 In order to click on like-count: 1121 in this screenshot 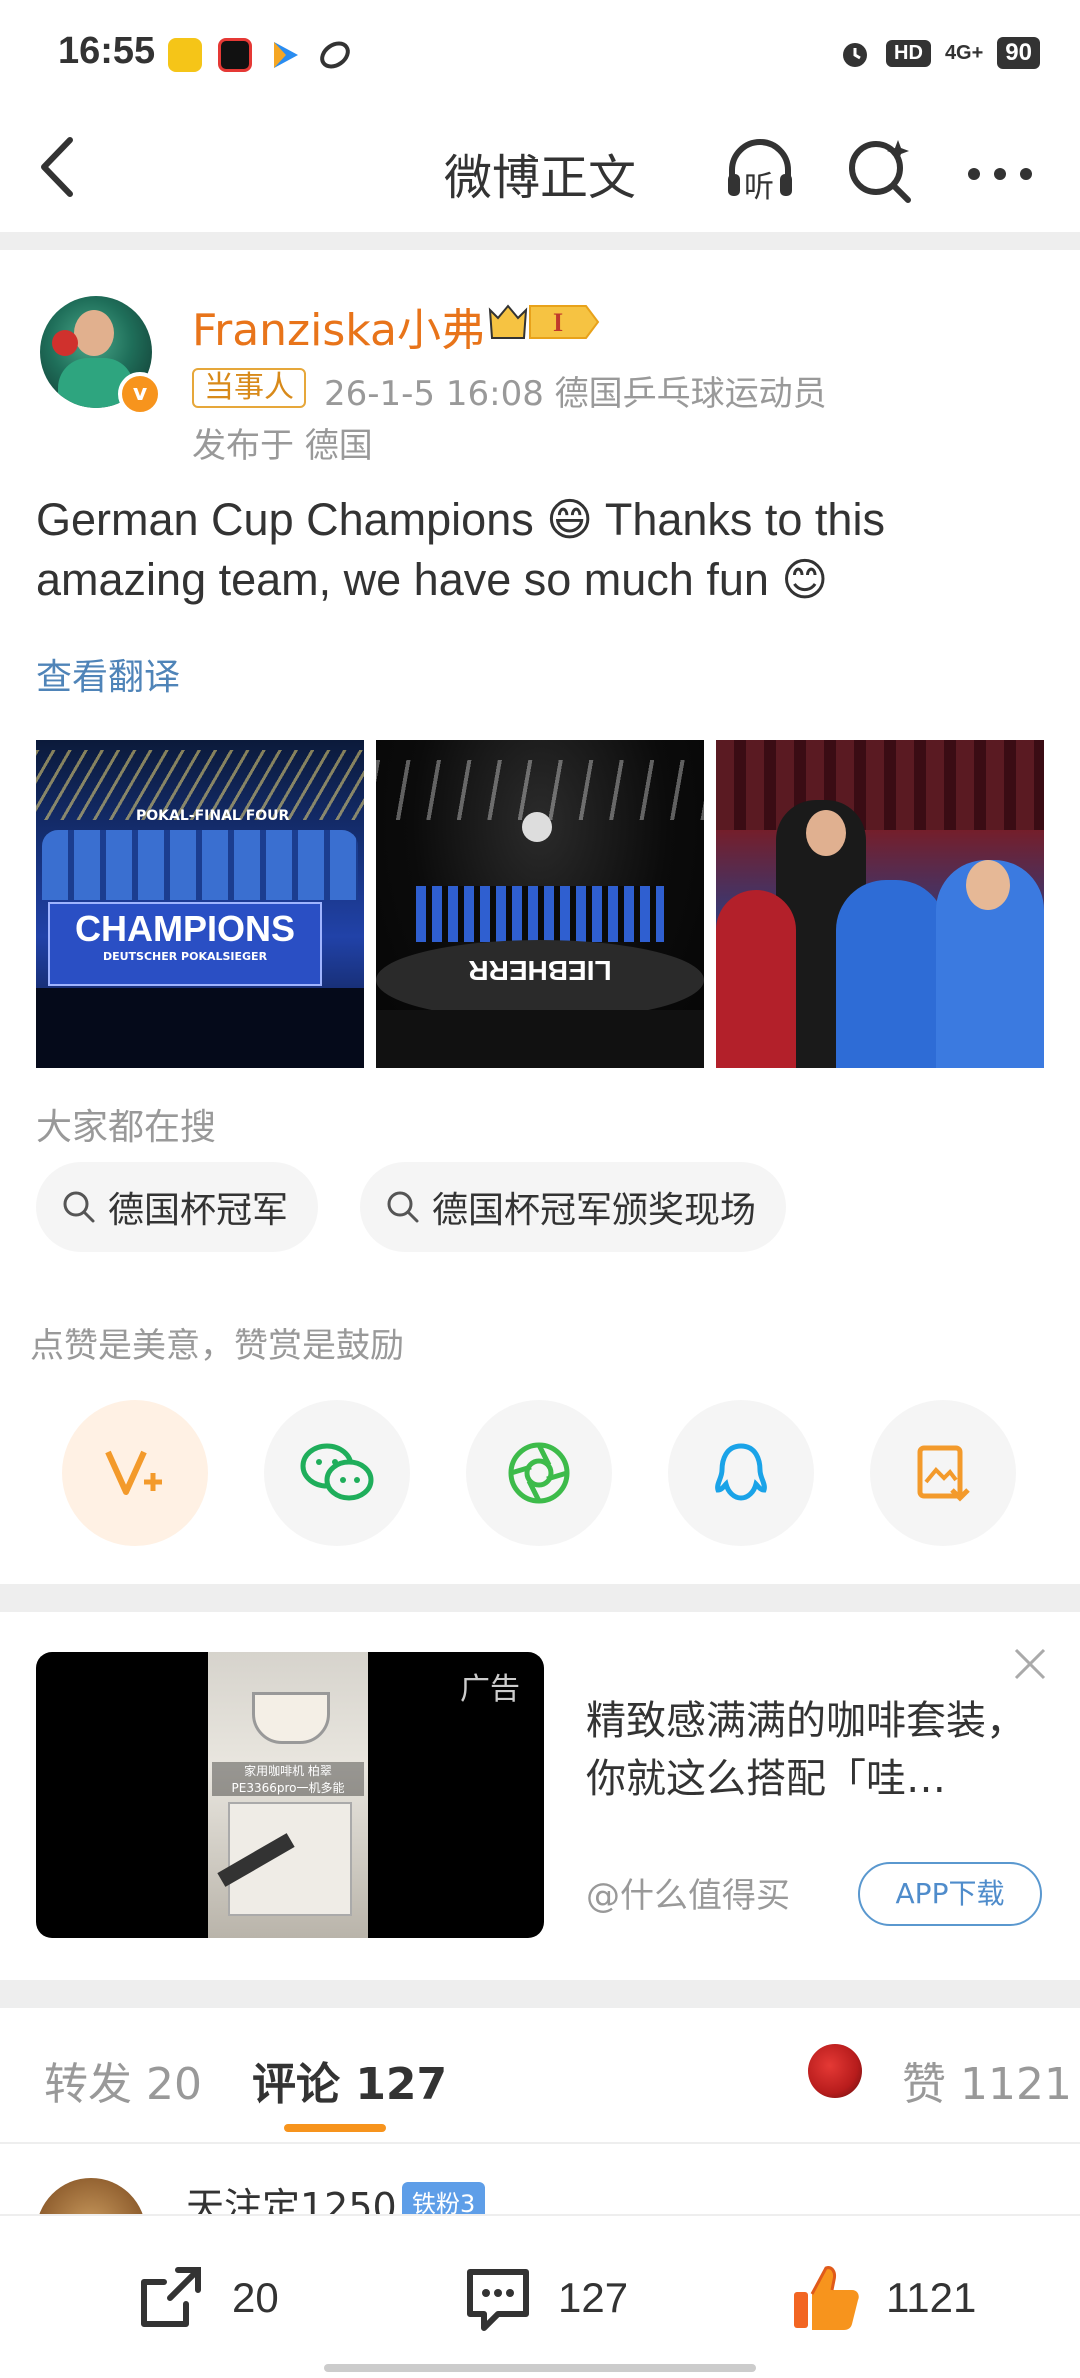, I will do `click(931, 2297)`.